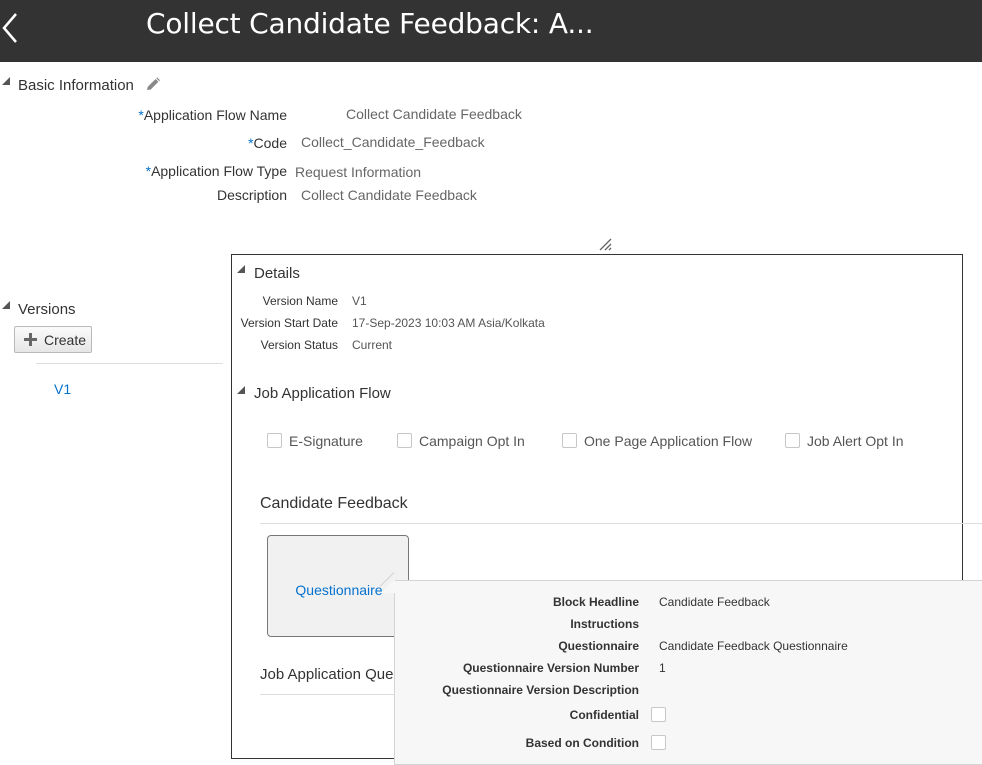 This screenshot has height=765, width=982. I want to click on popup-based-on-condition-checkbox, so click(658, 742).